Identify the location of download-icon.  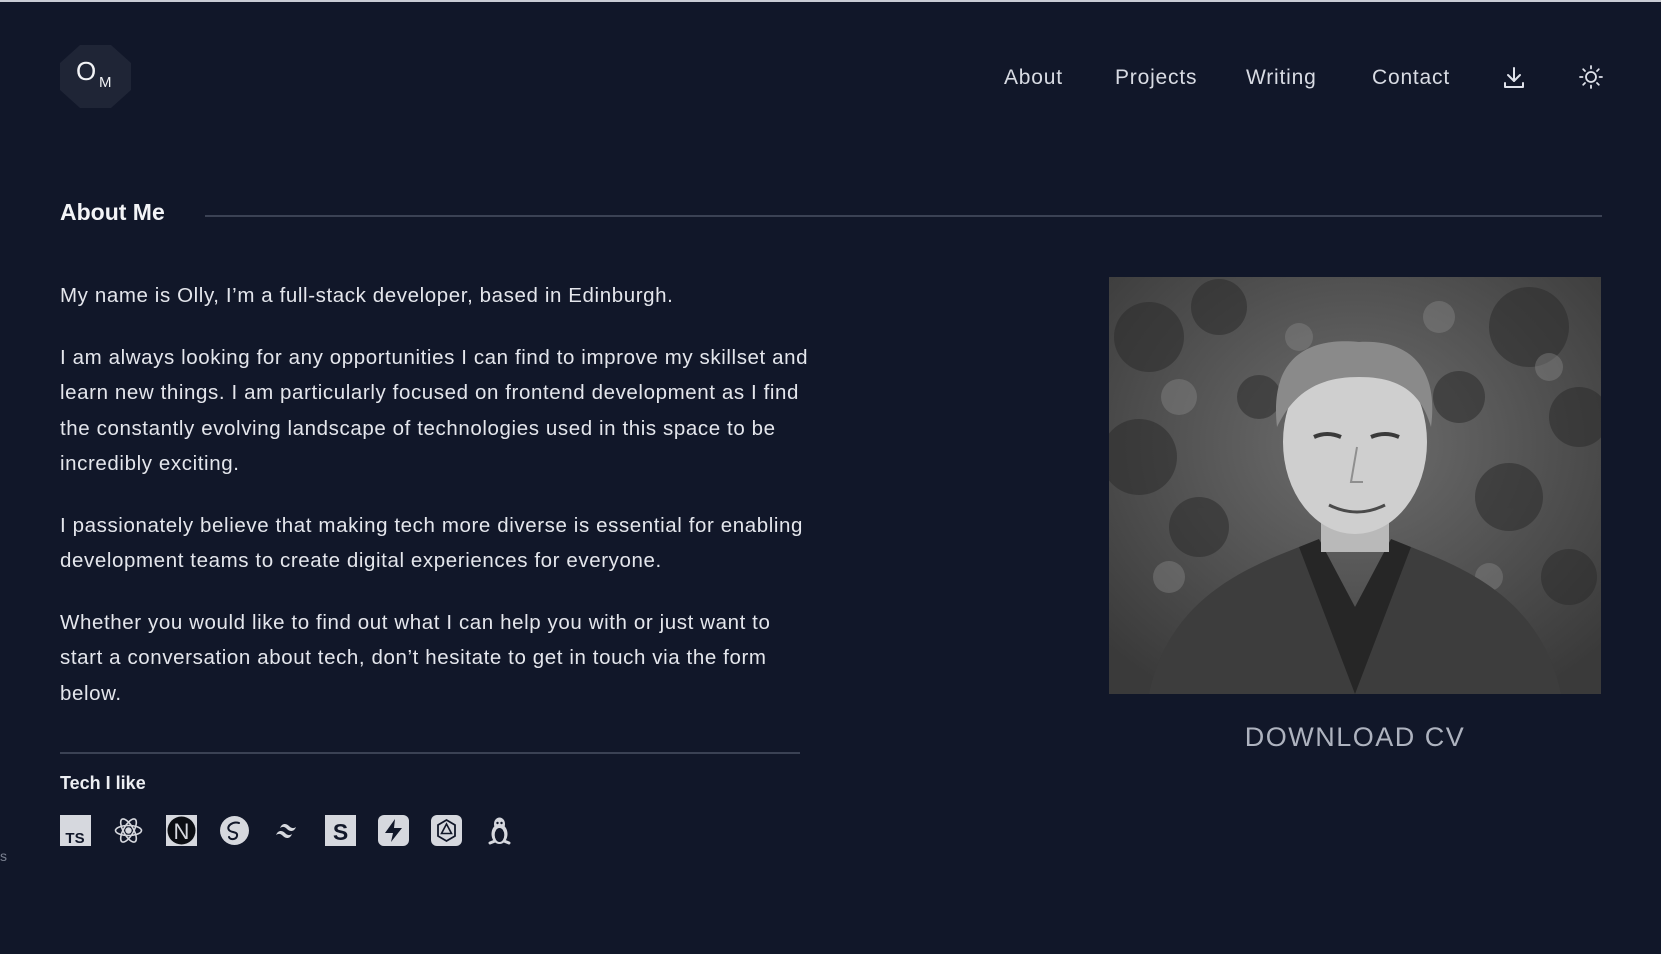
(1514, 78).